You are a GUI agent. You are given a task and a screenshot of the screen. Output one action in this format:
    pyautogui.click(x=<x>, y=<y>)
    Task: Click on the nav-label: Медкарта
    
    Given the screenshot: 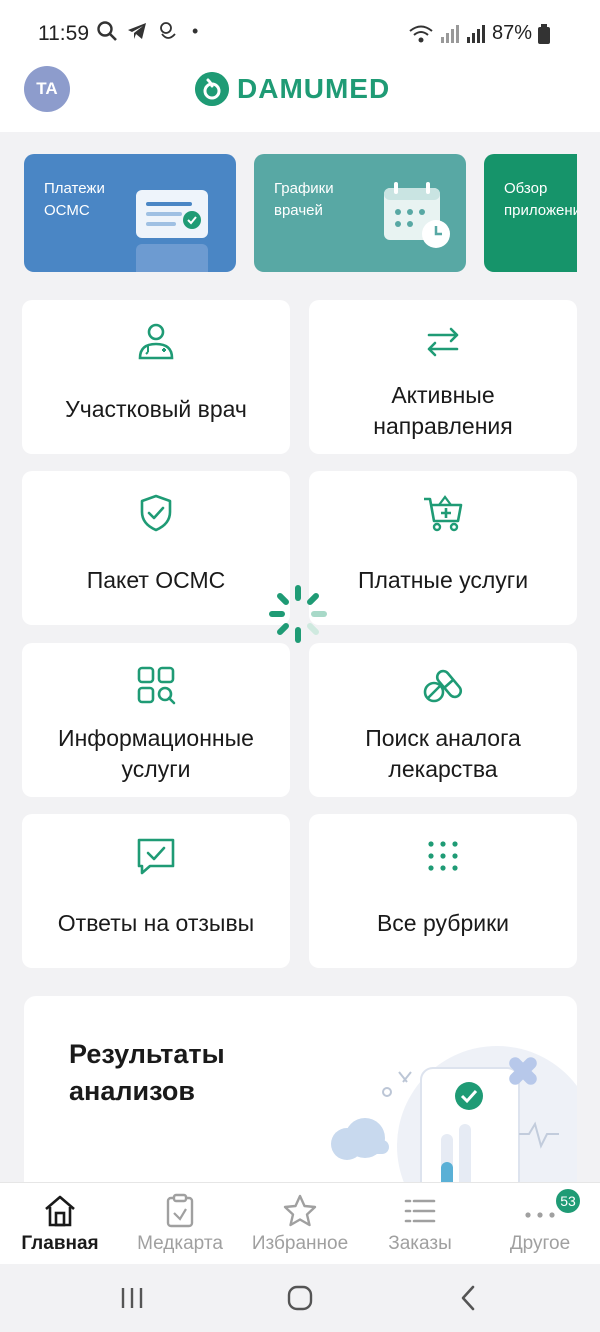 What is the action you would take?
    pyautogui.click(x=180, y=1243)
    